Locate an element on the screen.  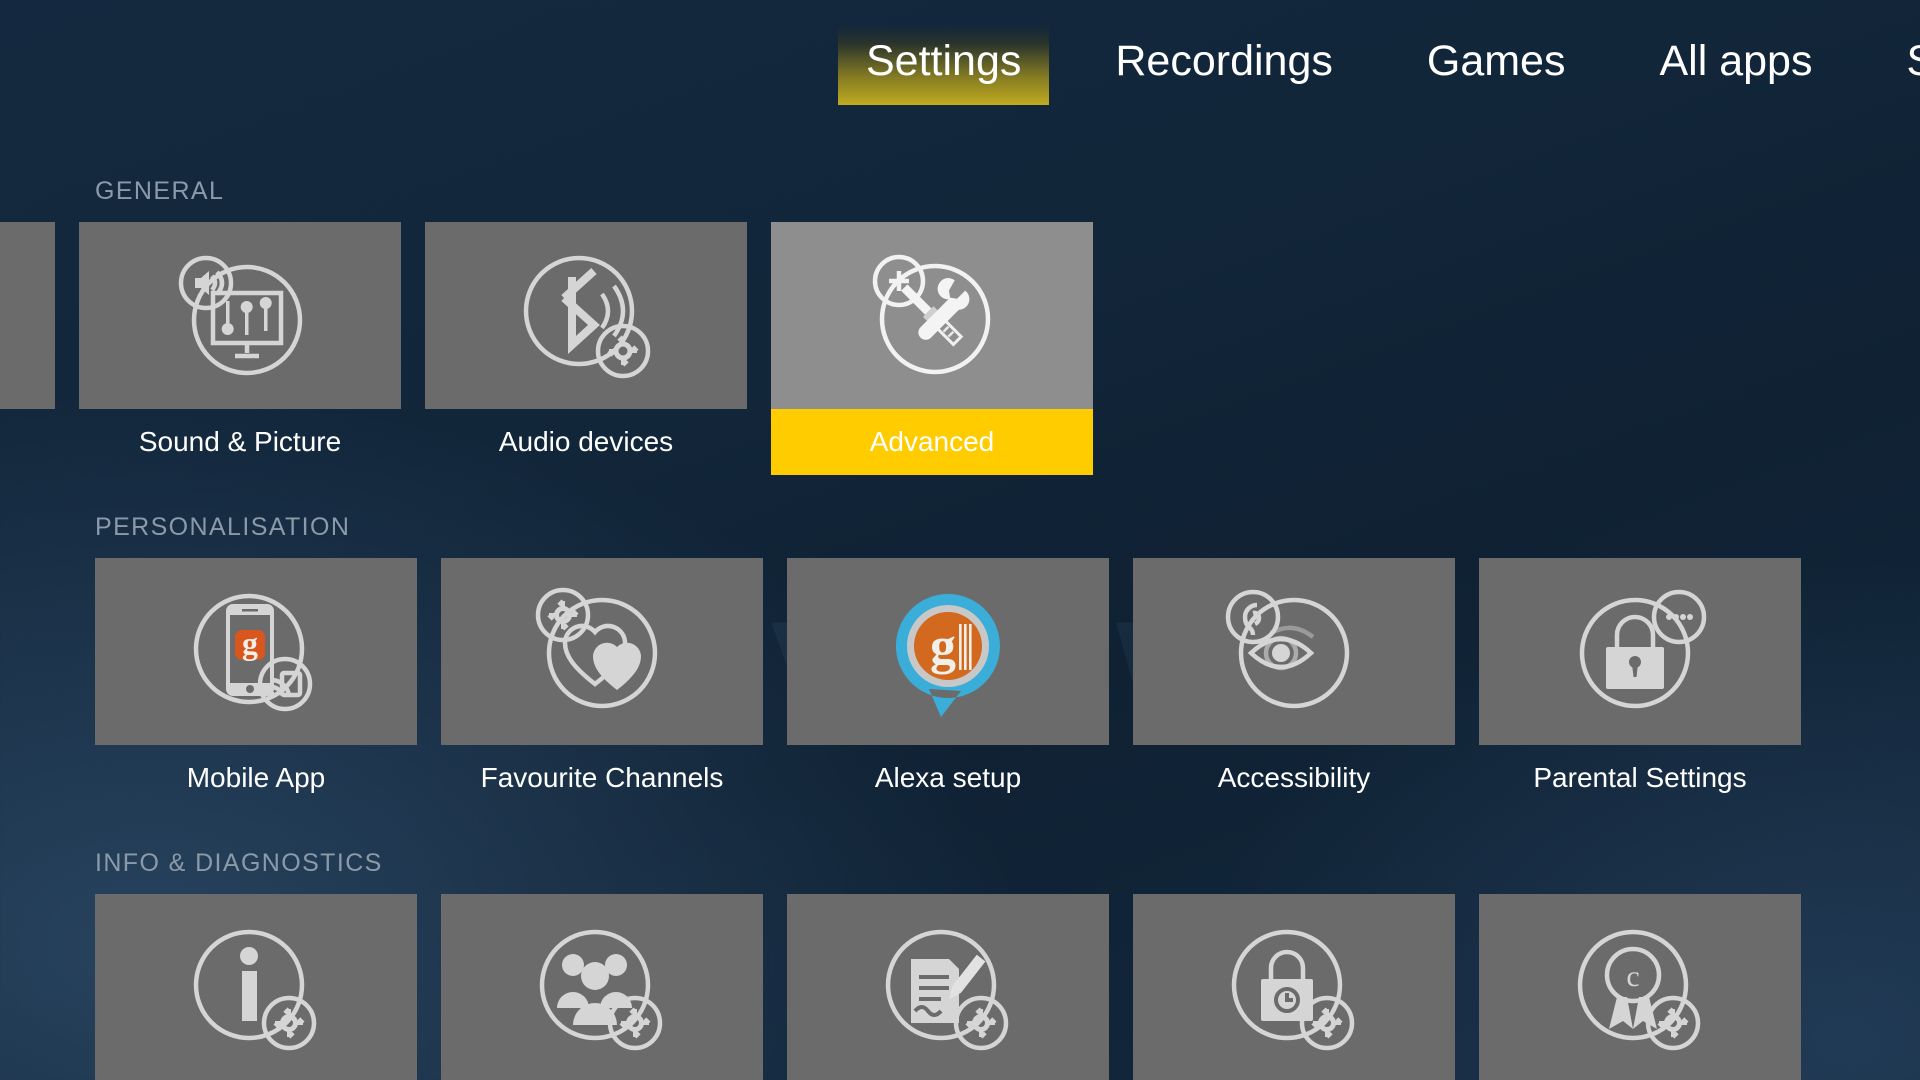
nav-tab-settings-label: Settings is located at coordinates (944, 60).